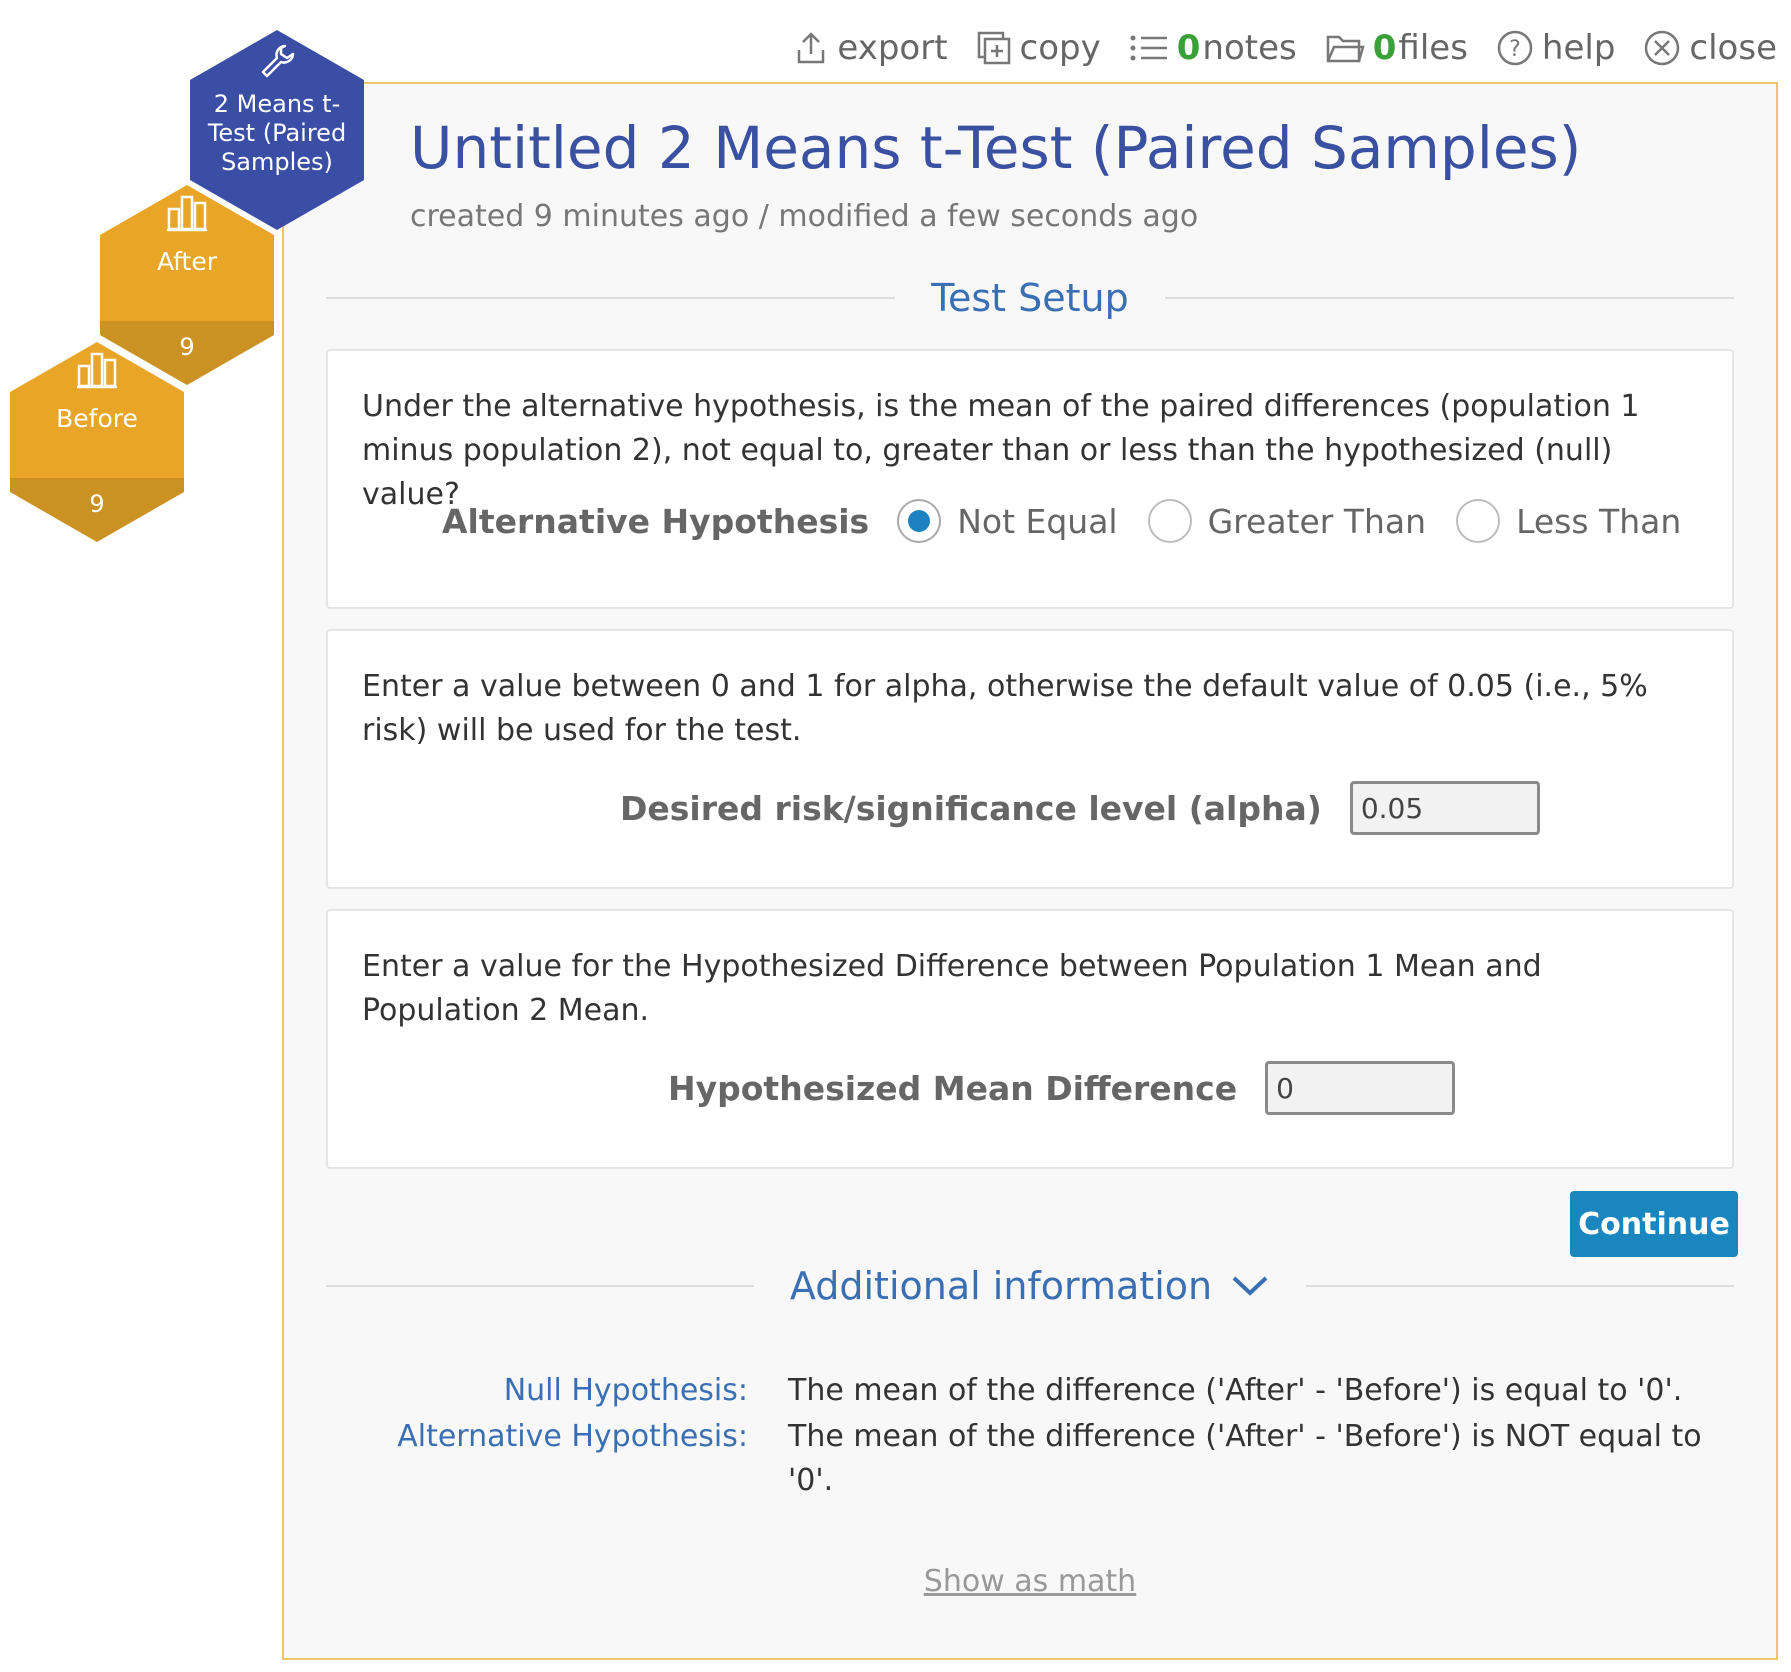 The width and height of the screenshot is (1791, 1672). I want to click on radio-less-than: Less Than, so click(1568, 521).